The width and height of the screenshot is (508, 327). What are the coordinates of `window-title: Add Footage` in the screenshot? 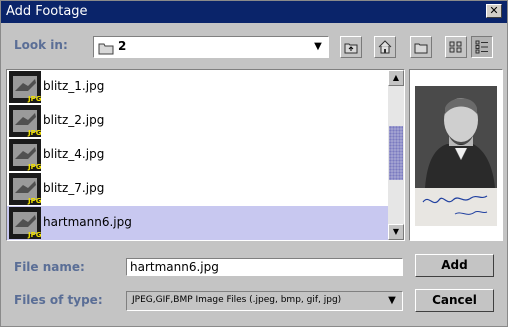 It's located at (47, 11).